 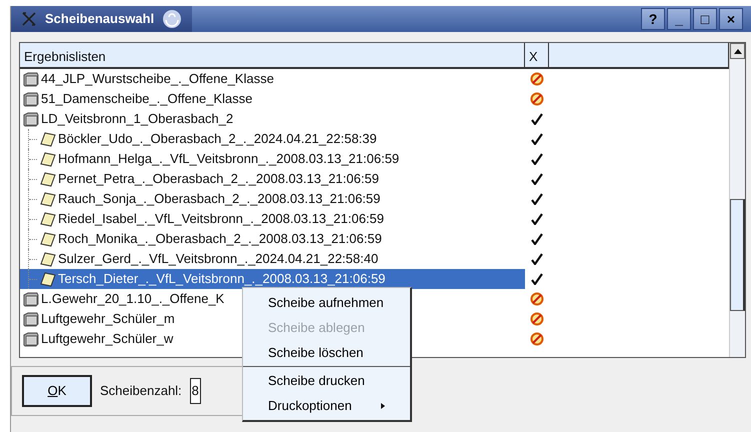 What do you see at coordinates (97, 339) in the screenshot?
I see `tree-item: Luftgewehr_Schüler_w` at bounding box center [97, 339].